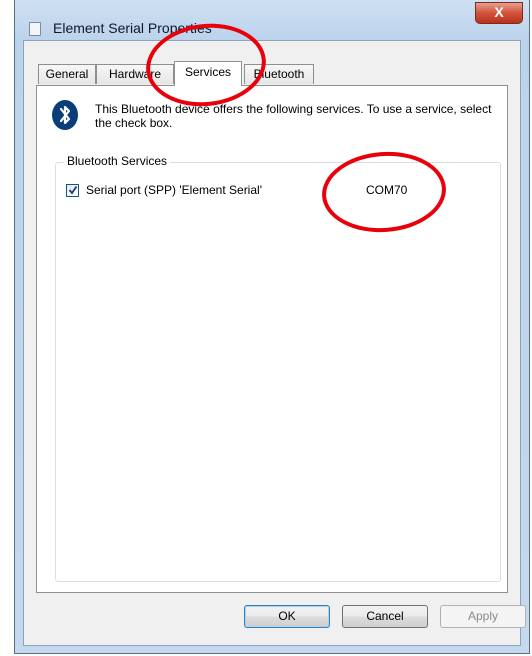 This screenshot has height=656, width=532. I want to click on close-icon: X, so click(499, 12).